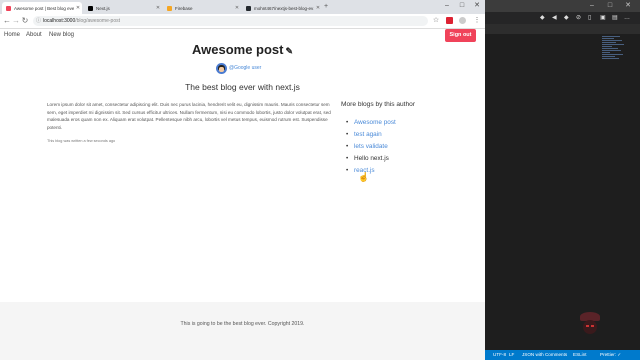 The image size is (640, 360). What do you see at coordinates (378, 104) in the screenshot?
I see `more-blogs-heading: More blogs by this author` at bounding box center [378, 104].